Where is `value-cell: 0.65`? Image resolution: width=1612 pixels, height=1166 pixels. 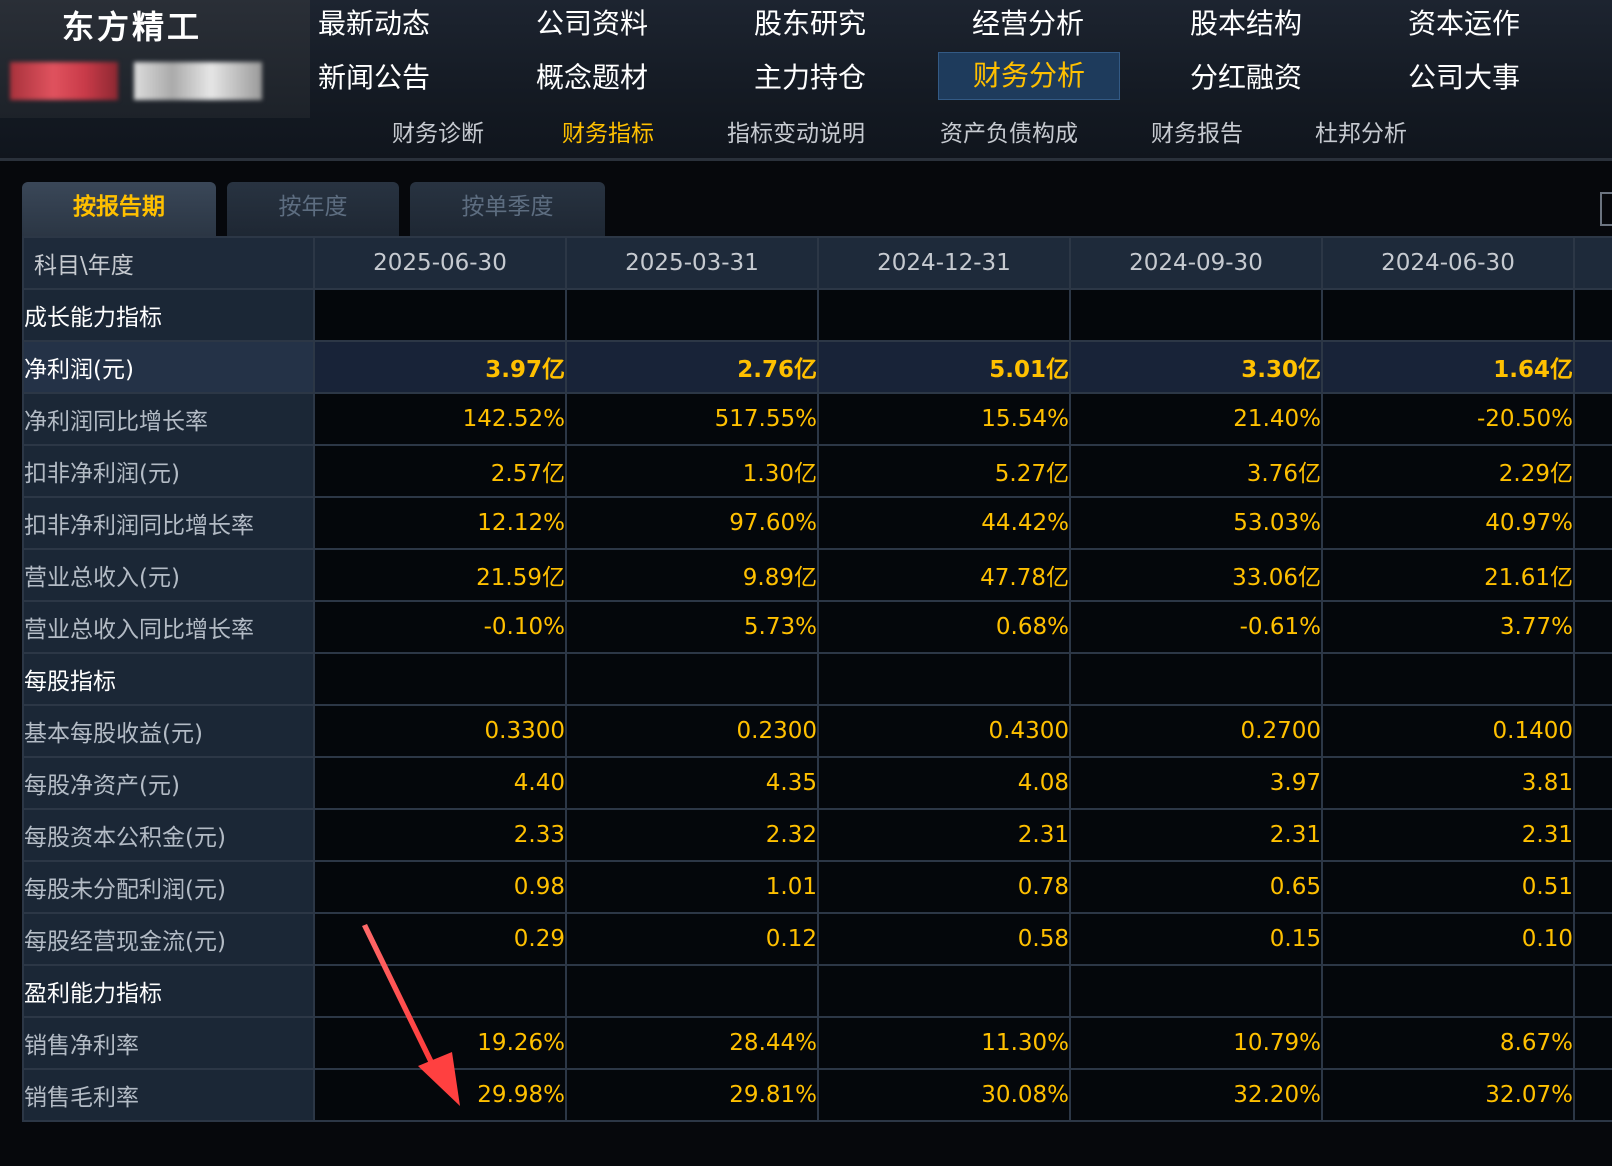
value-cell: 0.65 is located at coordinates (1196, 887).